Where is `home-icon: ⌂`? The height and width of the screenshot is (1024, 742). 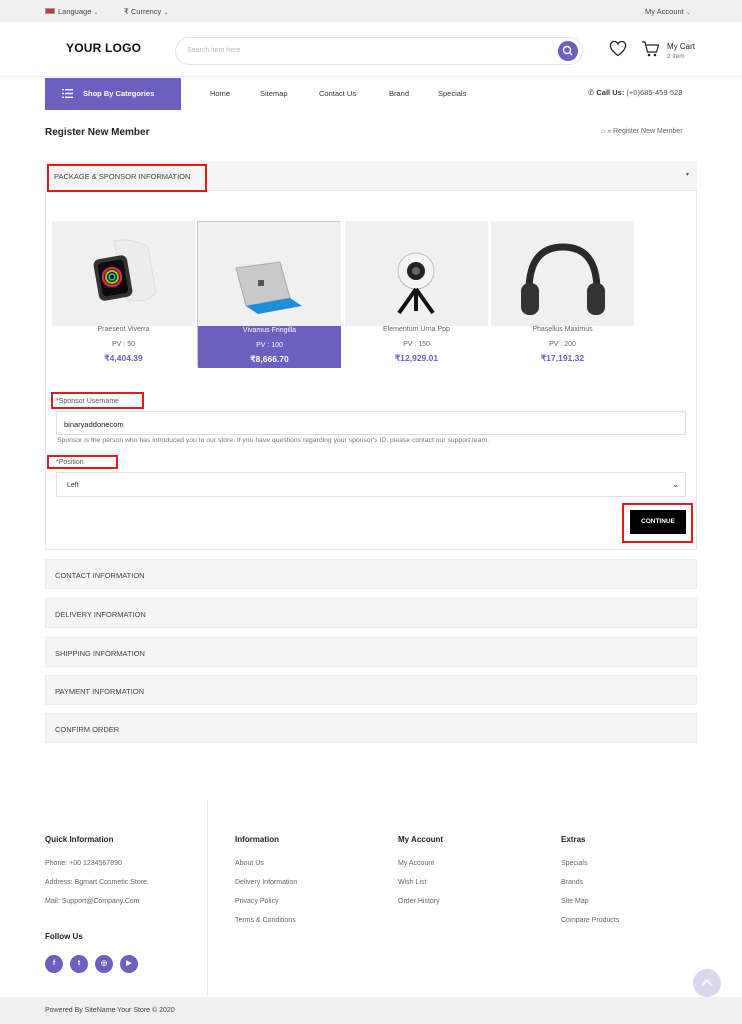
home-icon: ⌂ is located at coordinates (603, 131).